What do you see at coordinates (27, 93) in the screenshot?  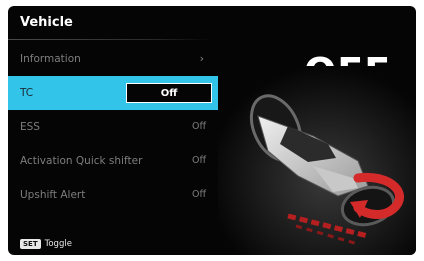 I see `menu-item-label: TC` at bounding box center [27, 93].